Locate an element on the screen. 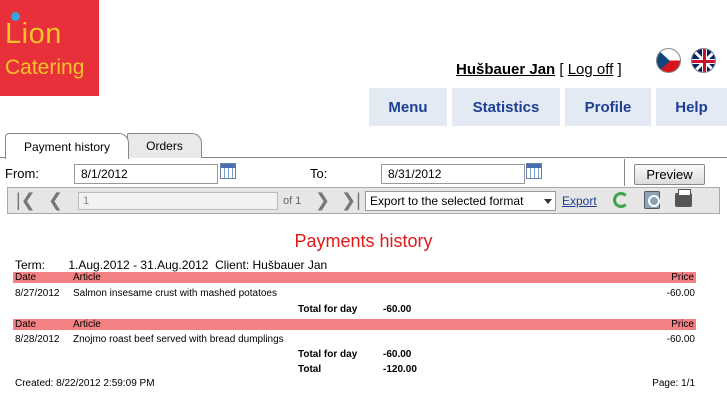 The width and height of the screenshot is (727, 415). page-count: of 1 is located at coordinates (292, 201).